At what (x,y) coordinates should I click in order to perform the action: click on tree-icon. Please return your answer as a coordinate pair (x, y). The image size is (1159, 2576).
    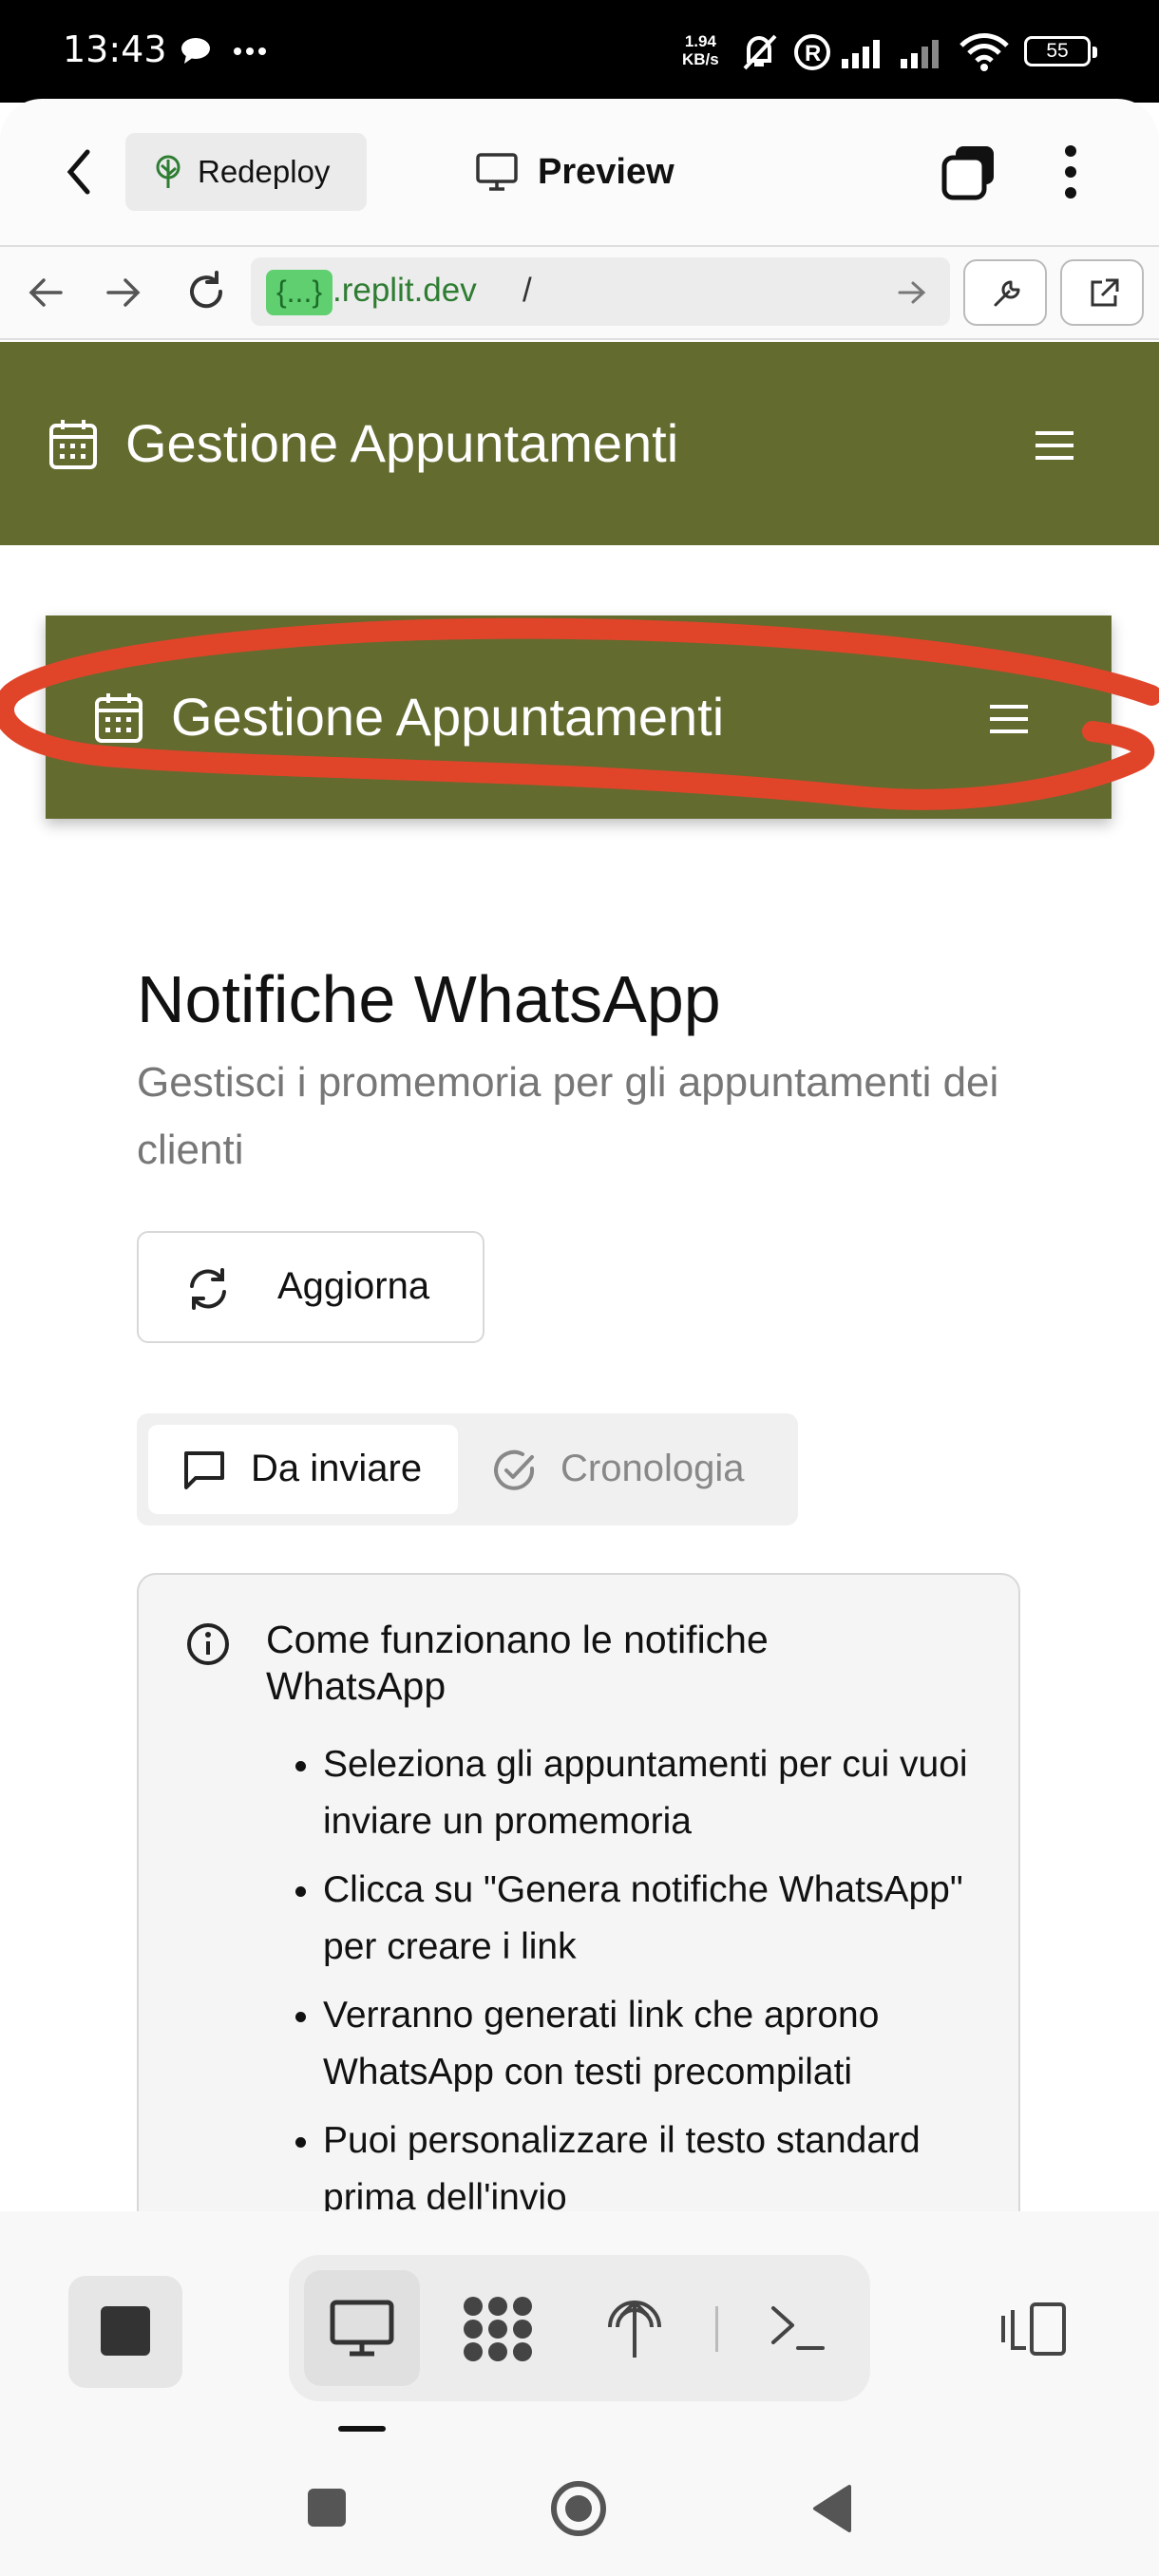
    Looking at the image, I should click on (168, 172).